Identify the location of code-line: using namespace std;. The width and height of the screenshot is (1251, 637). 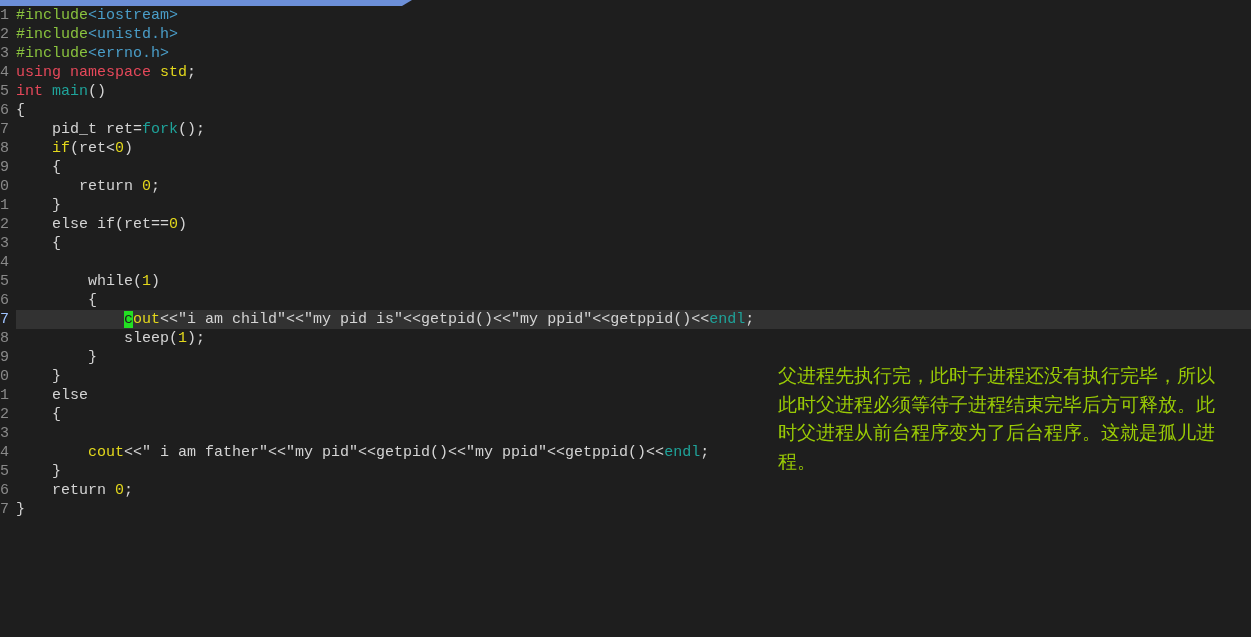
(106, 72).